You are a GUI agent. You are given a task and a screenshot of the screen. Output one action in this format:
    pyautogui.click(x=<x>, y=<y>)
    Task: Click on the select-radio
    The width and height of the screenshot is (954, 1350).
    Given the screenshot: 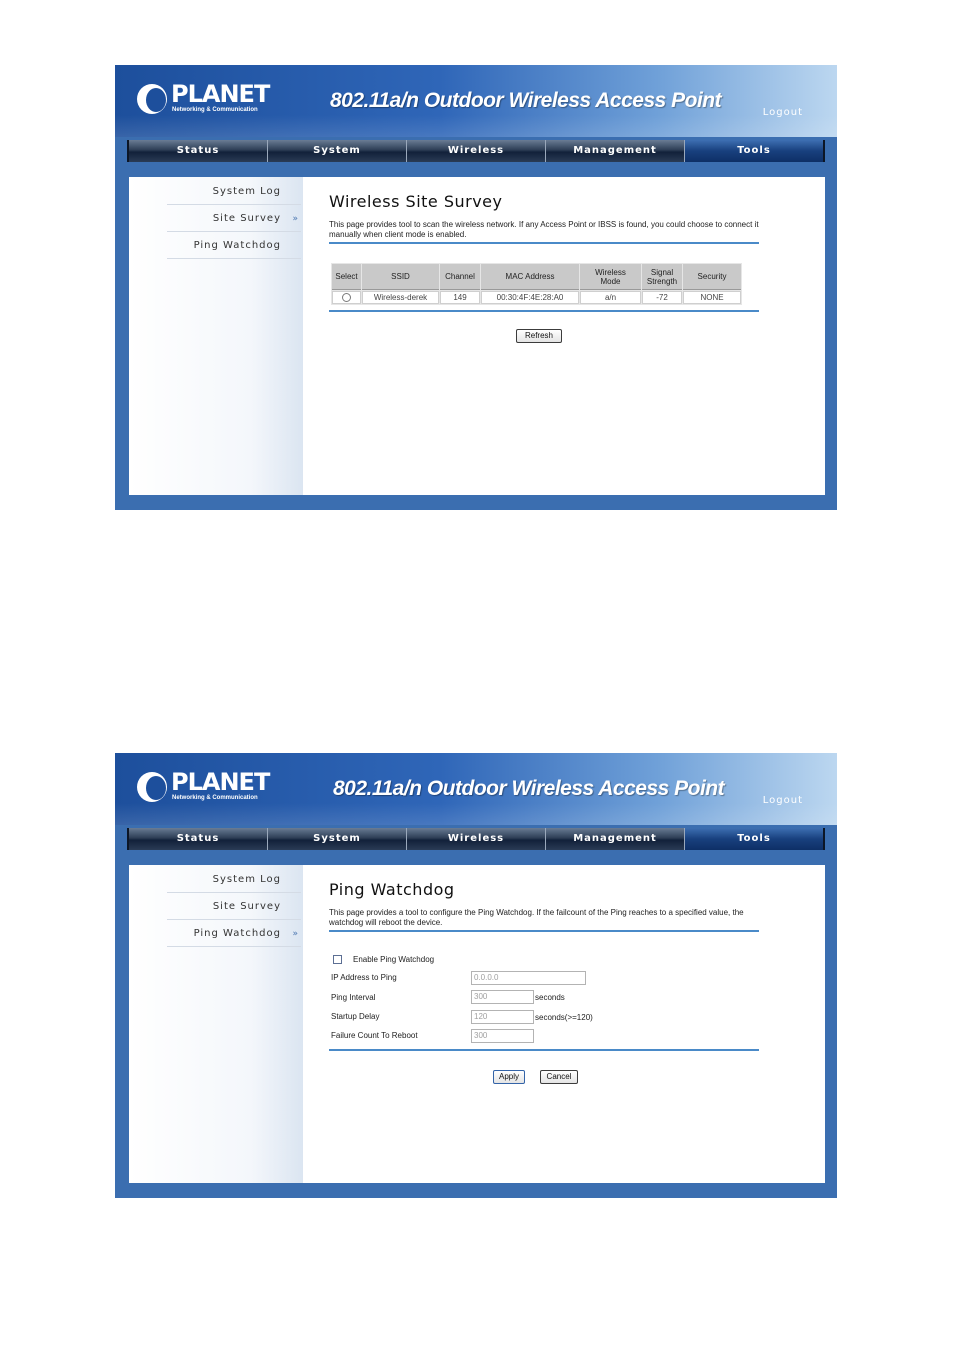 What is the action you would take?
    pyautogui.click(x=346, y=298)
    